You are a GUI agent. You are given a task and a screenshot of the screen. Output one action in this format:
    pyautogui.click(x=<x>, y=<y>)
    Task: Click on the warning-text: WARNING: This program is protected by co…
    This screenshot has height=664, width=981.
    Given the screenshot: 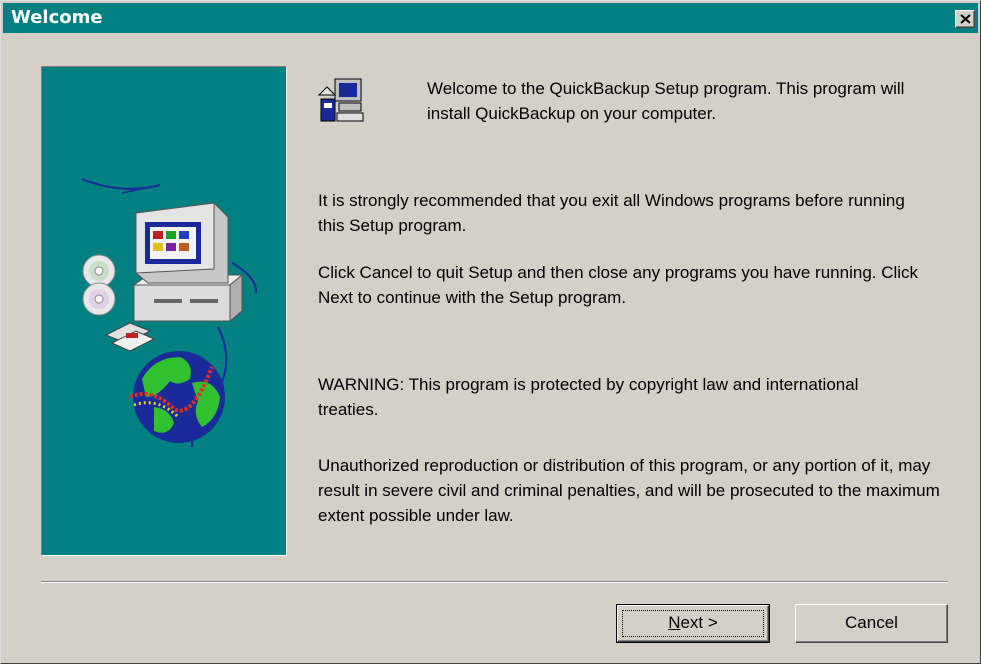 What is the action you would take?
    pyautogui.click(x=588, y=397)
    